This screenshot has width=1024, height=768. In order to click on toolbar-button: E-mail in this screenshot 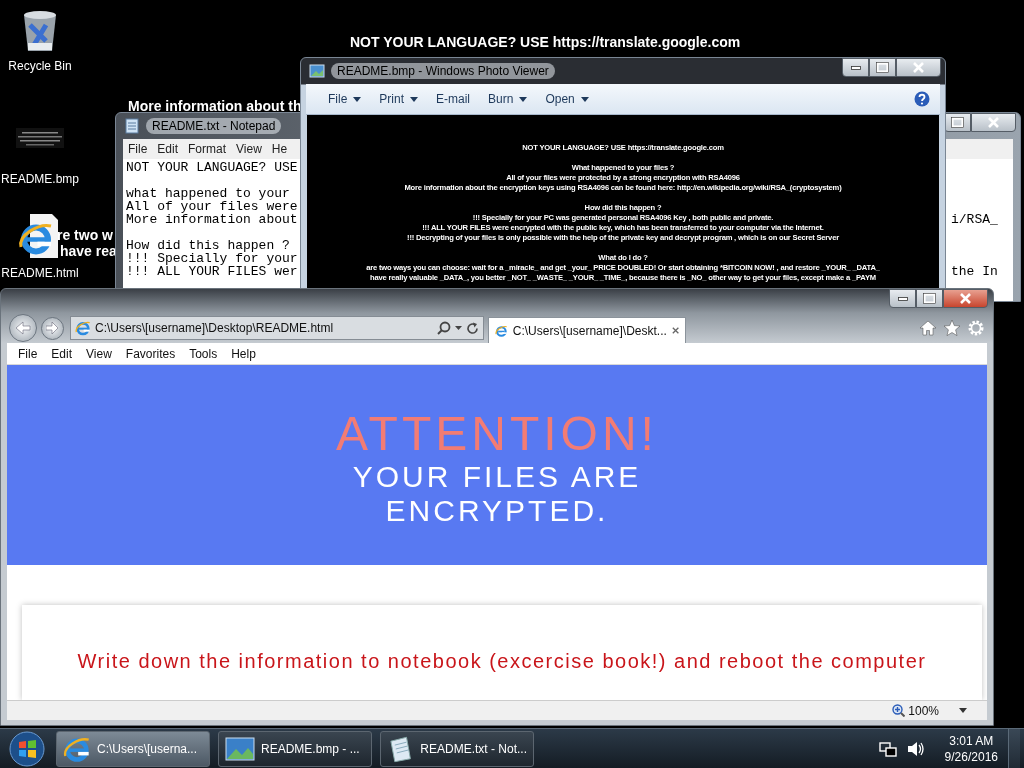, I will do `click(456, 99)`.